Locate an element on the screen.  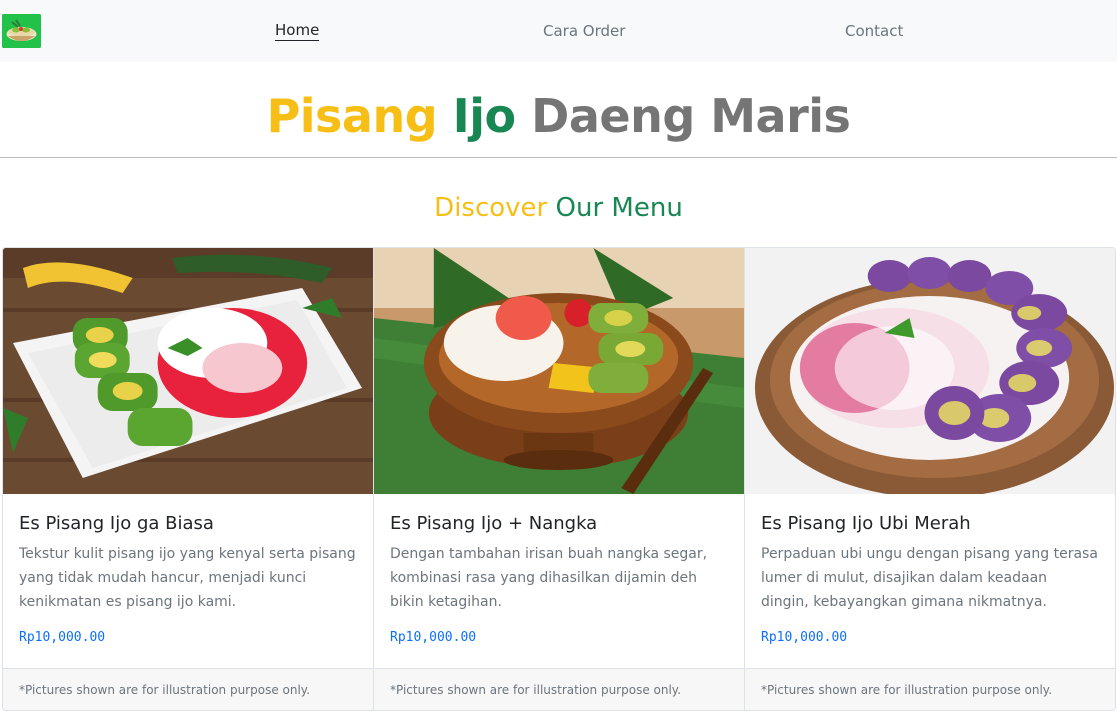
nav-cara-order: Cara Order is located at coordinates (584, 31).